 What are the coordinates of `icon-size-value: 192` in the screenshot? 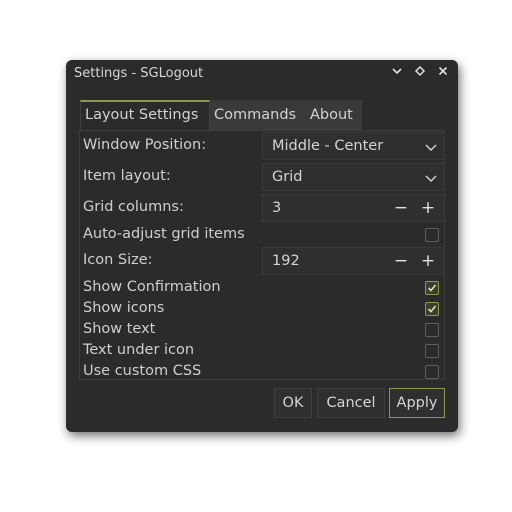 It's located at (286, 261).